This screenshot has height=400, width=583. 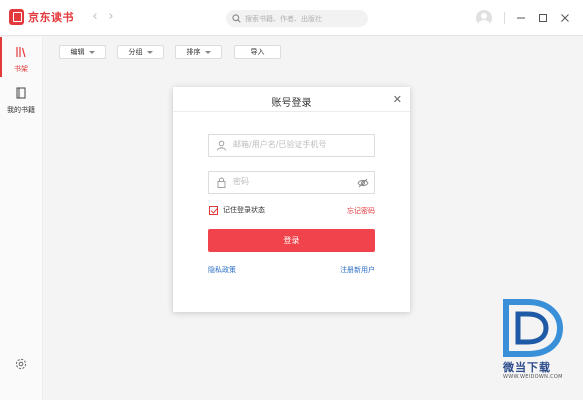 What do you see at coordinates (95, 17) in the screenshot?
I see `back-arrow-icon: ‹` at bounding box center [95, 17].